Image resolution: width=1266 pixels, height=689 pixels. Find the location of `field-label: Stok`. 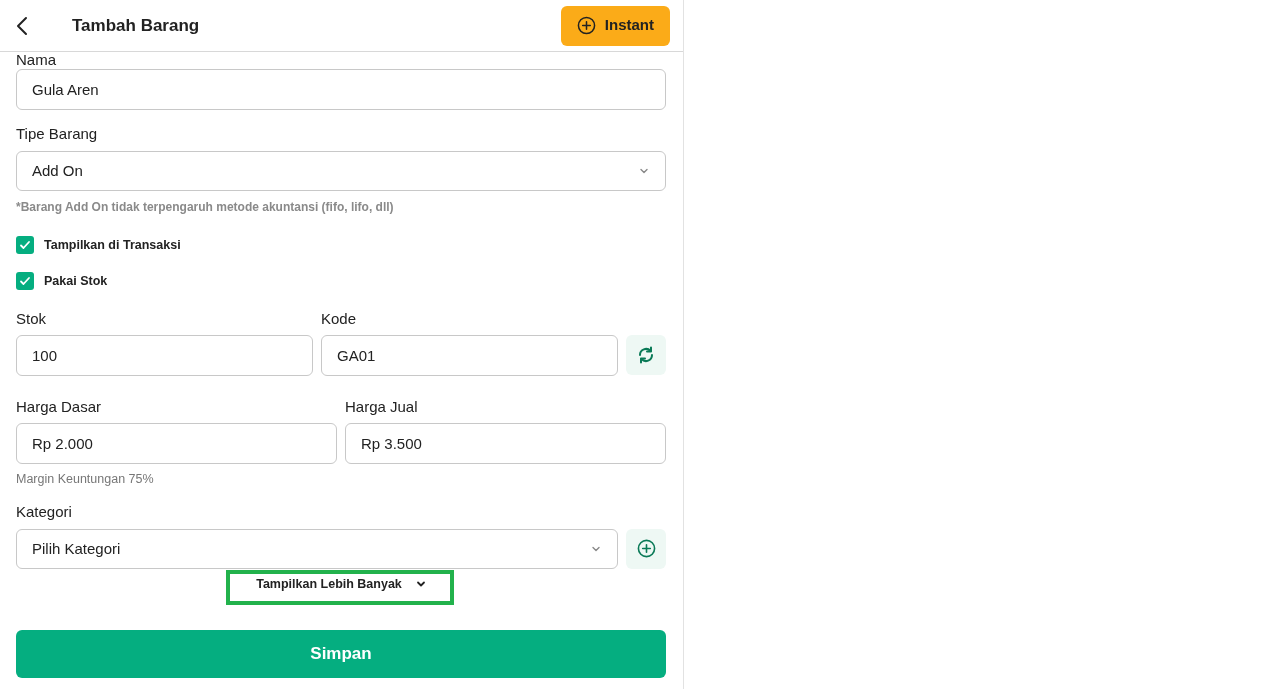

field-label: Stok is located at coordinates (31, 319).